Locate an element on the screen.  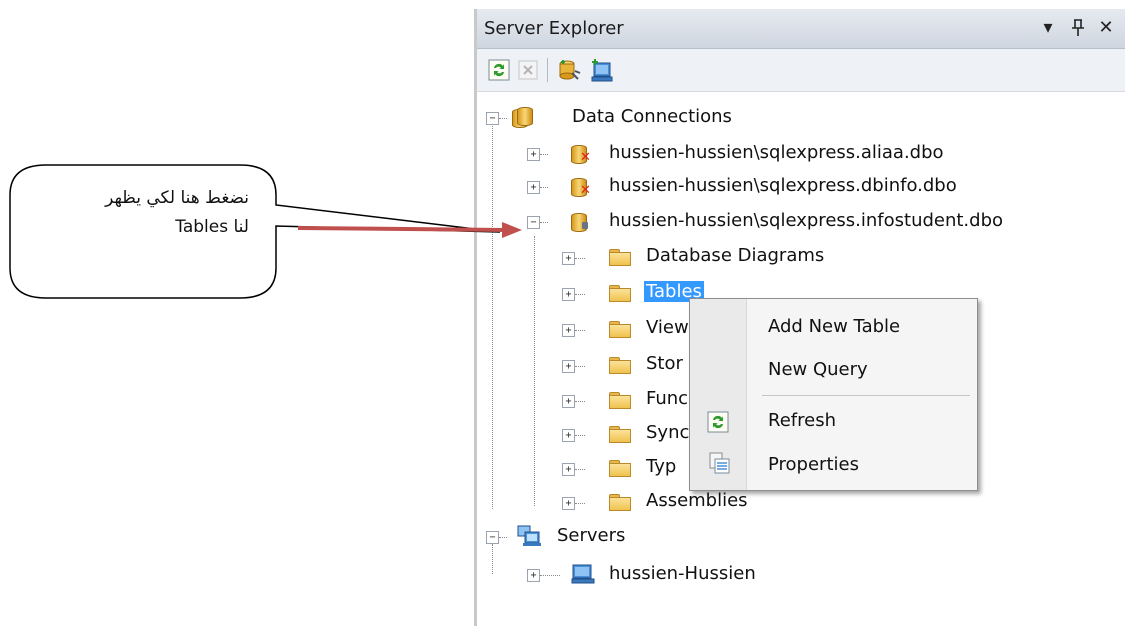
callout-annotation is located at coordinates (265, 231).